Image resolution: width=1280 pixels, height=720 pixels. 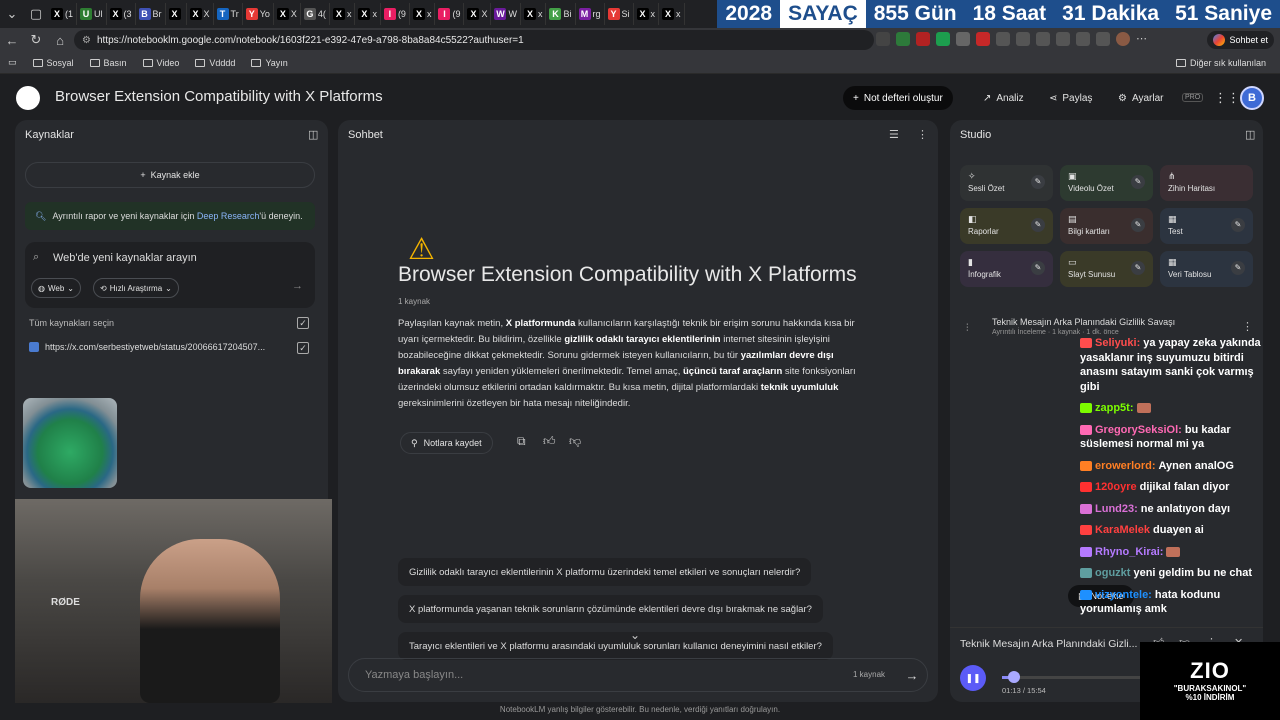 What do you see at coordinates (12, 14) in the screenshot?
I see `tab-list-icon: ⌄` at bounding box center [12, 14].